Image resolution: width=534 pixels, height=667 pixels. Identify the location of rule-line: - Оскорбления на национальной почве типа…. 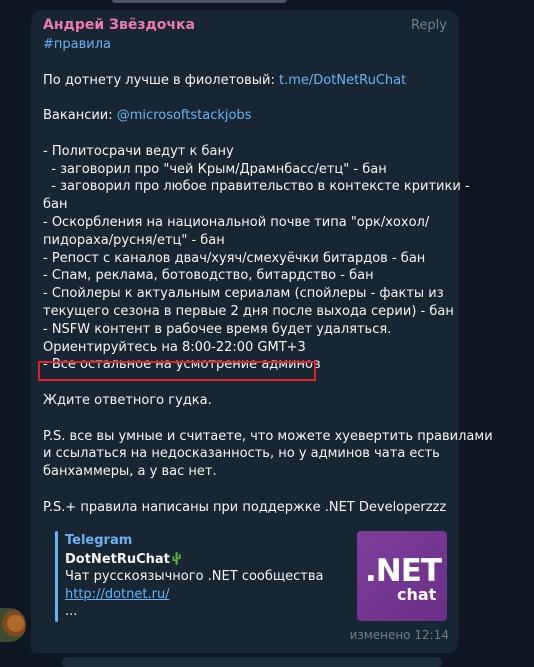
(236, 222).